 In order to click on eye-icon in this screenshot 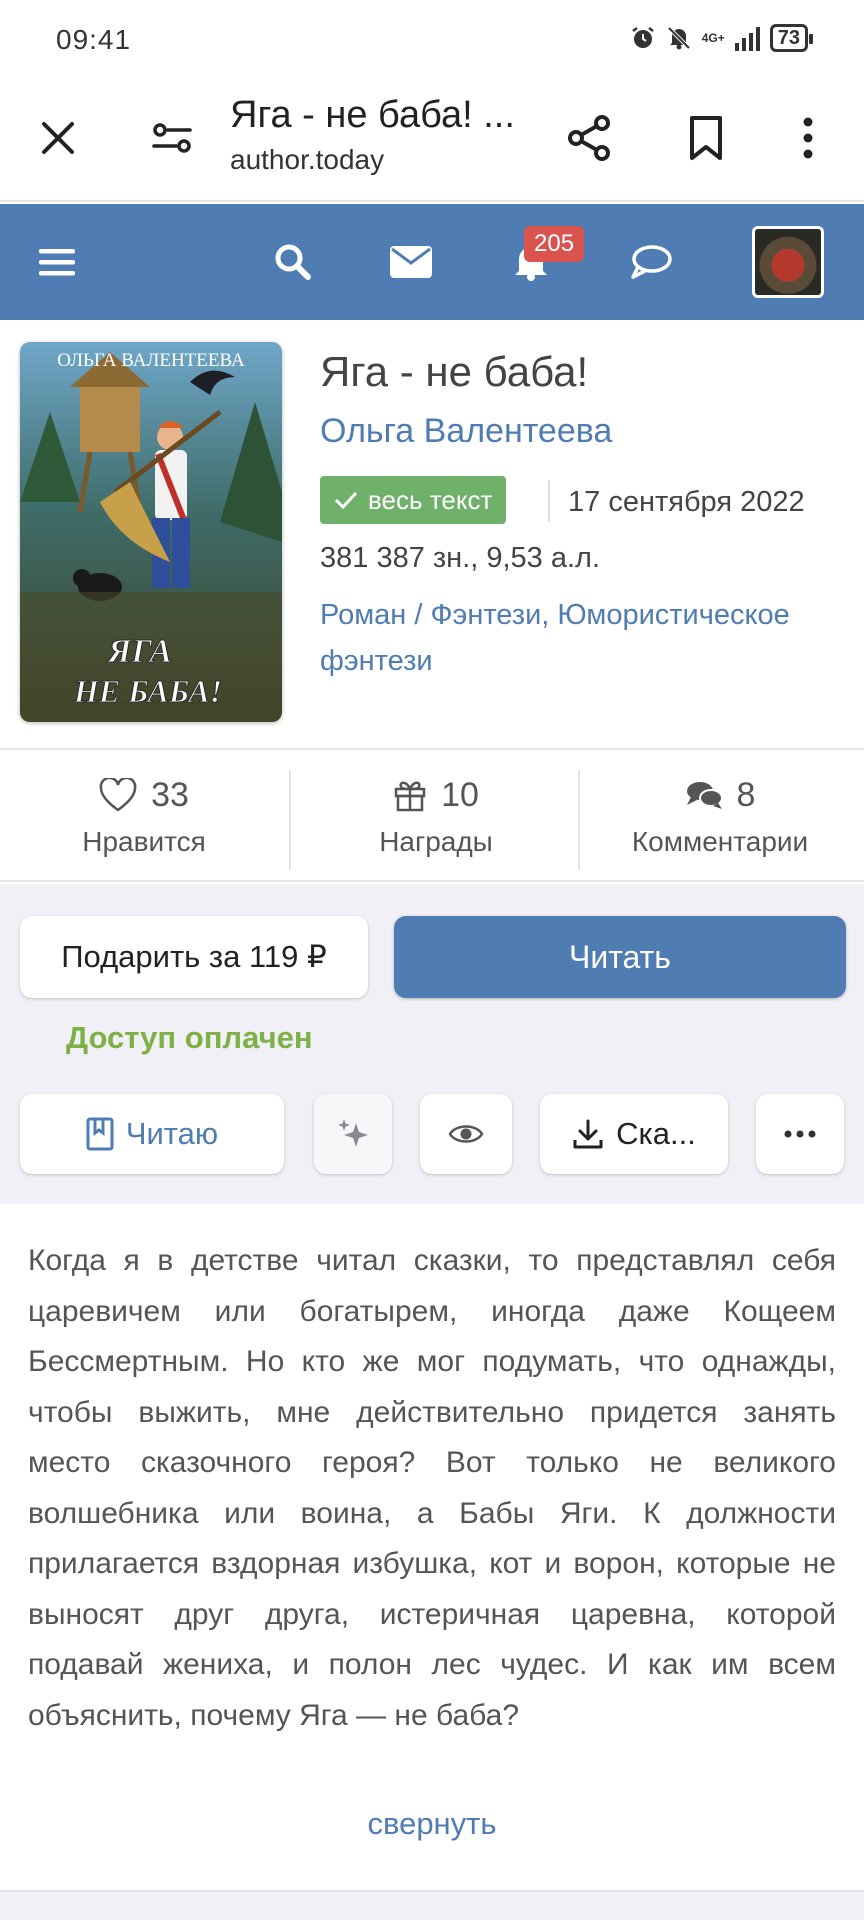, I will do `click(466, 1134)`.